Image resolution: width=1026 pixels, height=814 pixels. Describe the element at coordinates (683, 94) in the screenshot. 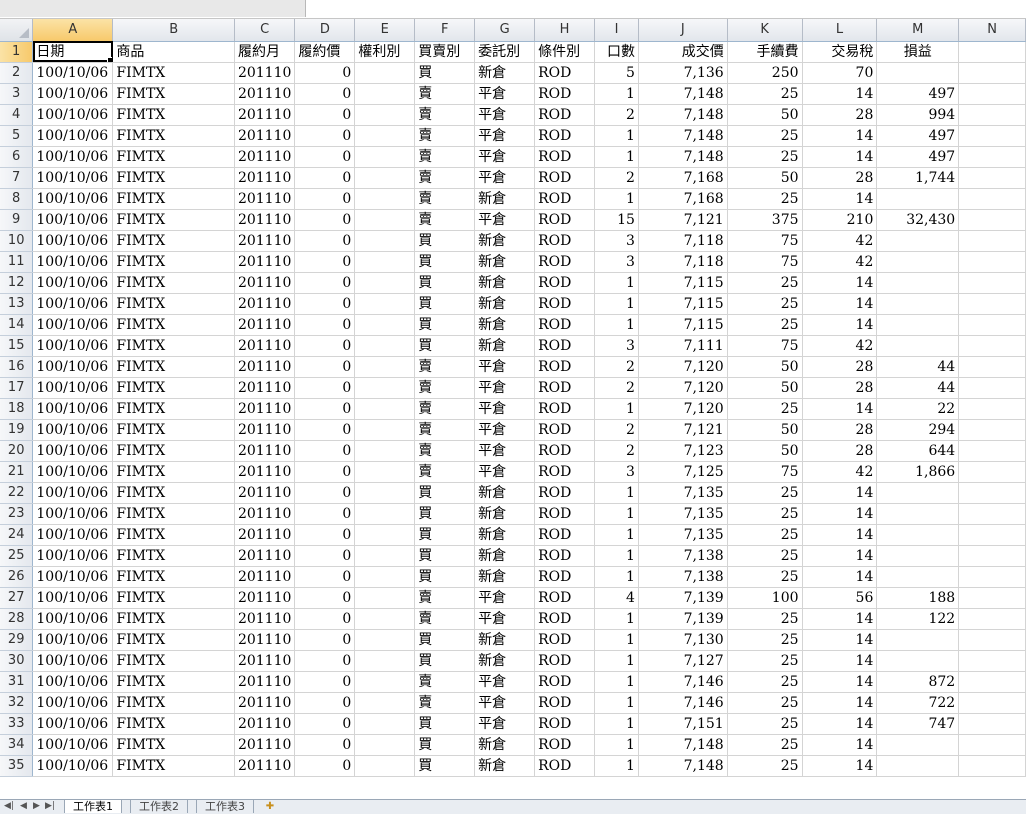

I see `cell: 7,148` at that location.